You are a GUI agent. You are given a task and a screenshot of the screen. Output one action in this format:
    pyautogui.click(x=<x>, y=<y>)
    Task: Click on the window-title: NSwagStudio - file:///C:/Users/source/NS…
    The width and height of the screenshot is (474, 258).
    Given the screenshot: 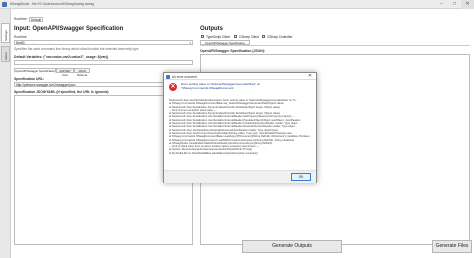 What is the action you would take?
    pyautogui.click(x=52, y=4)
    